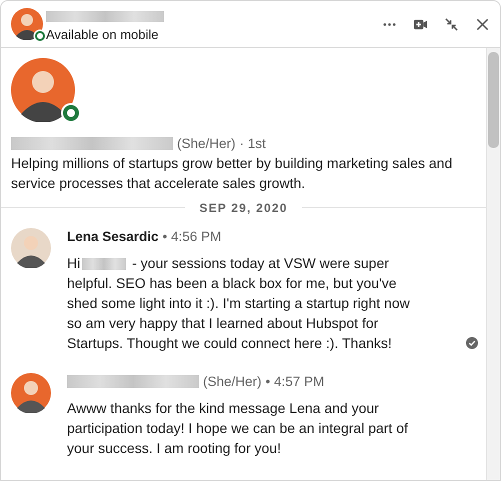 This screenshot has width=501, height=481. I want to click on headline-text: Helping millions of startups grow better by building marketing sales and service processes that accelerate sales growth., so click(232, 173).